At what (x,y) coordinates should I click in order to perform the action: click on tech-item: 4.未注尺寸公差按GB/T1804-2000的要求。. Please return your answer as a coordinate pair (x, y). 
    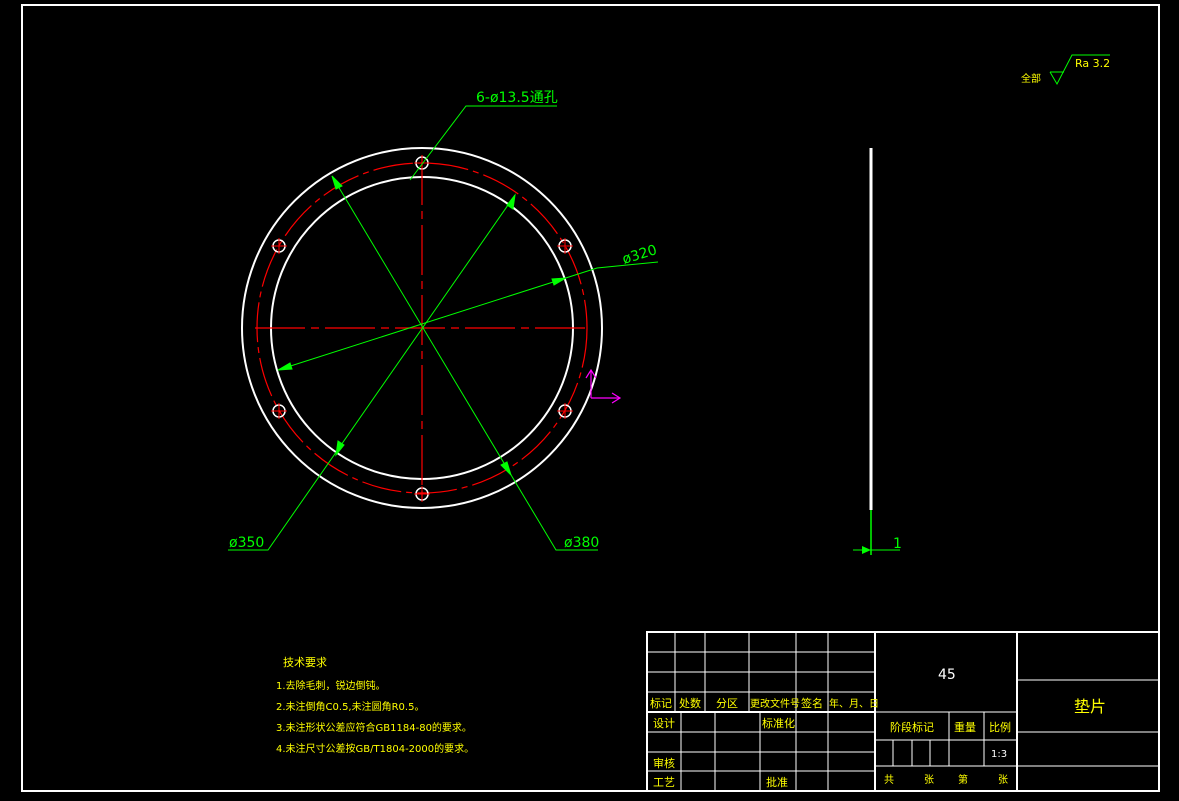
    Looking at the image, I should click on (375, 748).